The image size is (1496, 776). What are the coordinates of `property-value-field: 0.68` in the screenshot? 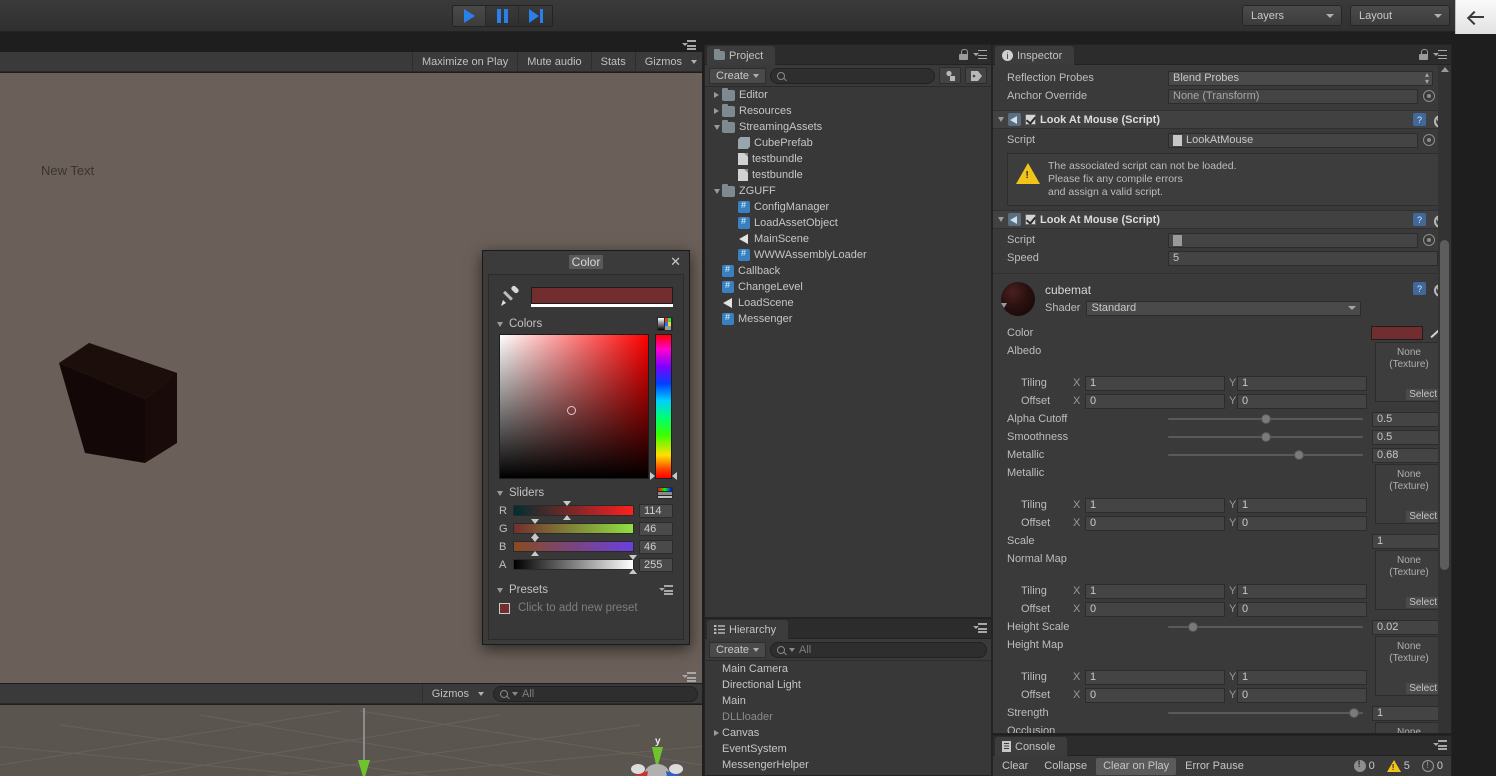 It's located at (1406, 455).